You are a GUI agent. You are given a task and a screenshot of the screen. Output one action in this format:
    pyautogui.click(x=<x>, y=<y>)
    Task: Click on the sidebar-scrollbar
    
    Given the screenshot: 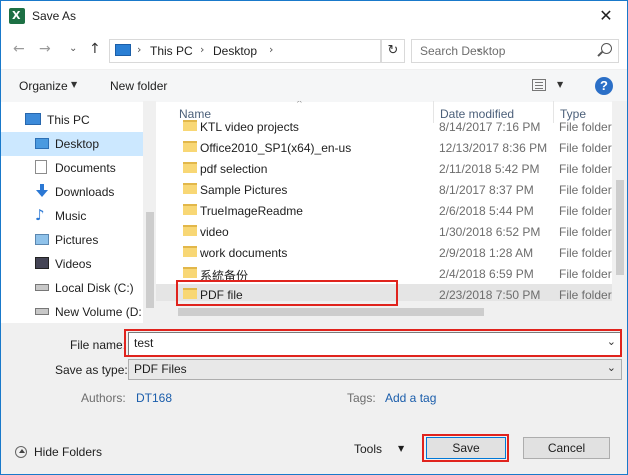 What is the action you would take?
    pyautogui.click(x=149, y=212)
    